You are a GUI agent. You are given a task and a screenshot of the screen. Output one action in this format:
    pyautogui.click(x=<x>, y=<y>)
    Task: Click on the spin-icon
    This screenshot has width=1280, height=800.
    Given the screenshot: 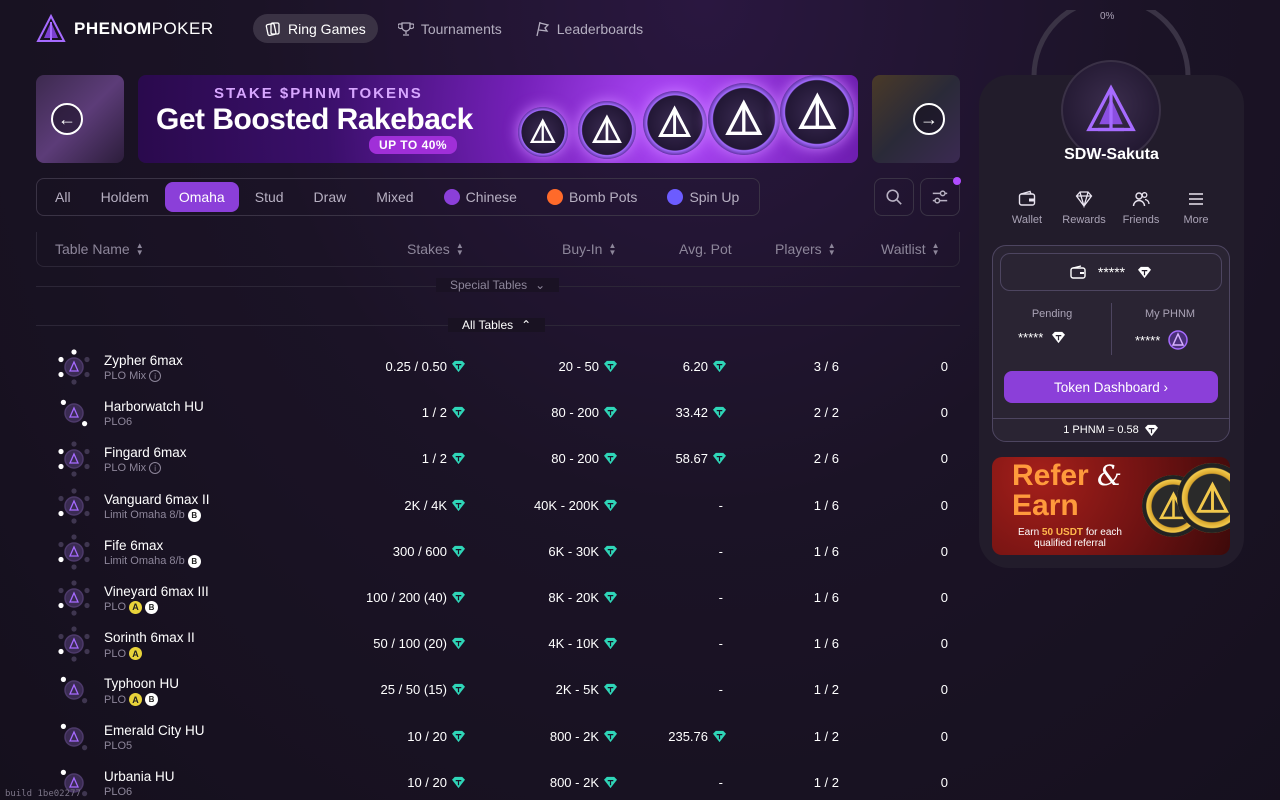 What is the action you would take?
    pyautogui.click(x=675, y=197)
    